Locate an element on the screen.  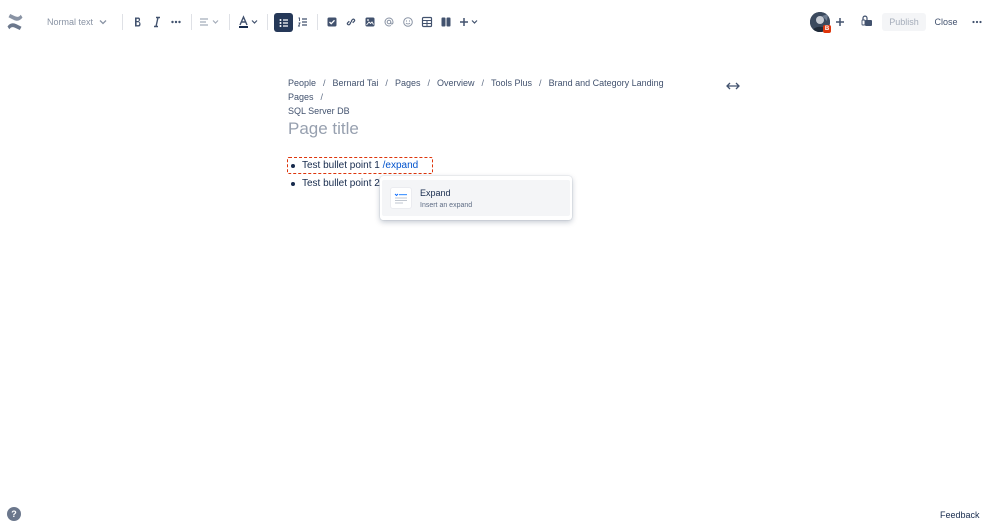
bold-button is located at coordinates (138, 22).